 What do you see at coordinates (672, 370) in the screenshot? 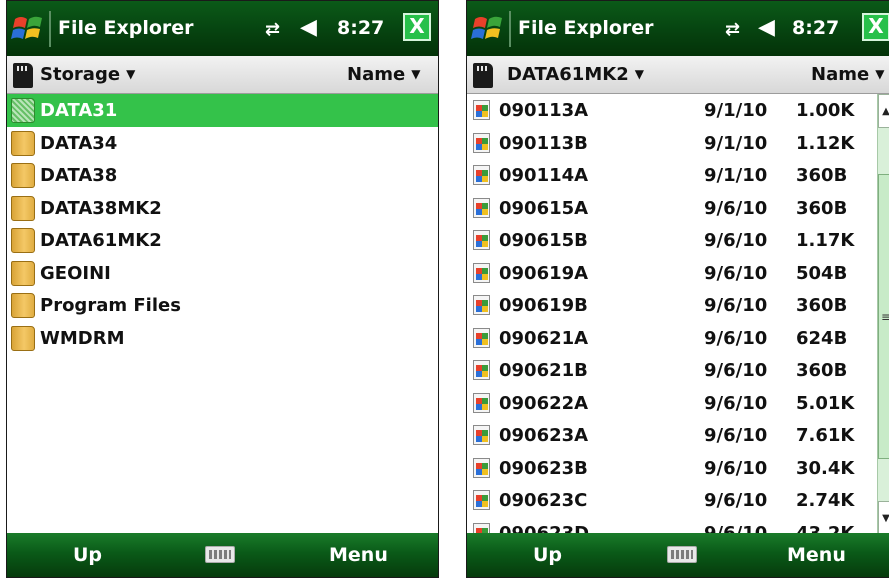
I see `file-item: 090621B 9/6/10 360B` at bounding box center [672, 370].